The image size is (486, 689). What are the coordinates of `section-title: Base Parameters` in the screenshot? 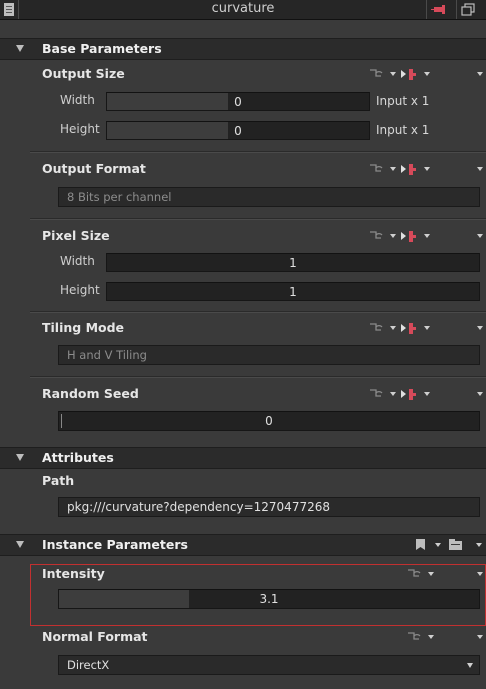 It's located at (102, 48).